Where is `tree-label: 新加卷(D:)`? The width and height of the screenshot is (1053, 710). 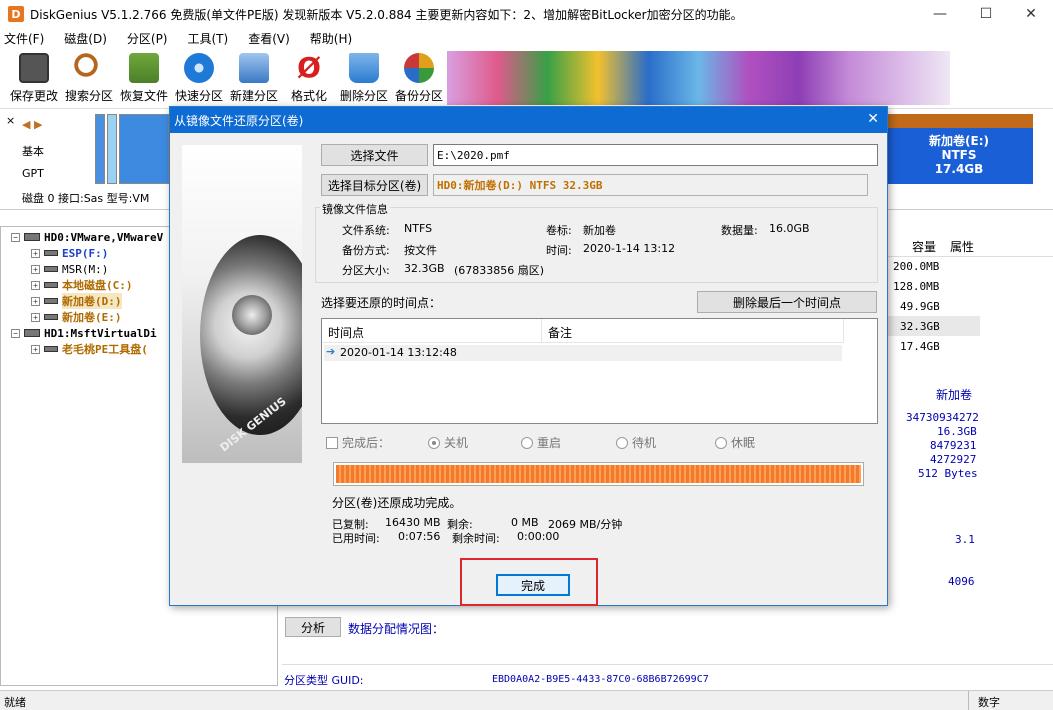
tree-label: 新加卷(D:) is located at coordinates (92, 301).